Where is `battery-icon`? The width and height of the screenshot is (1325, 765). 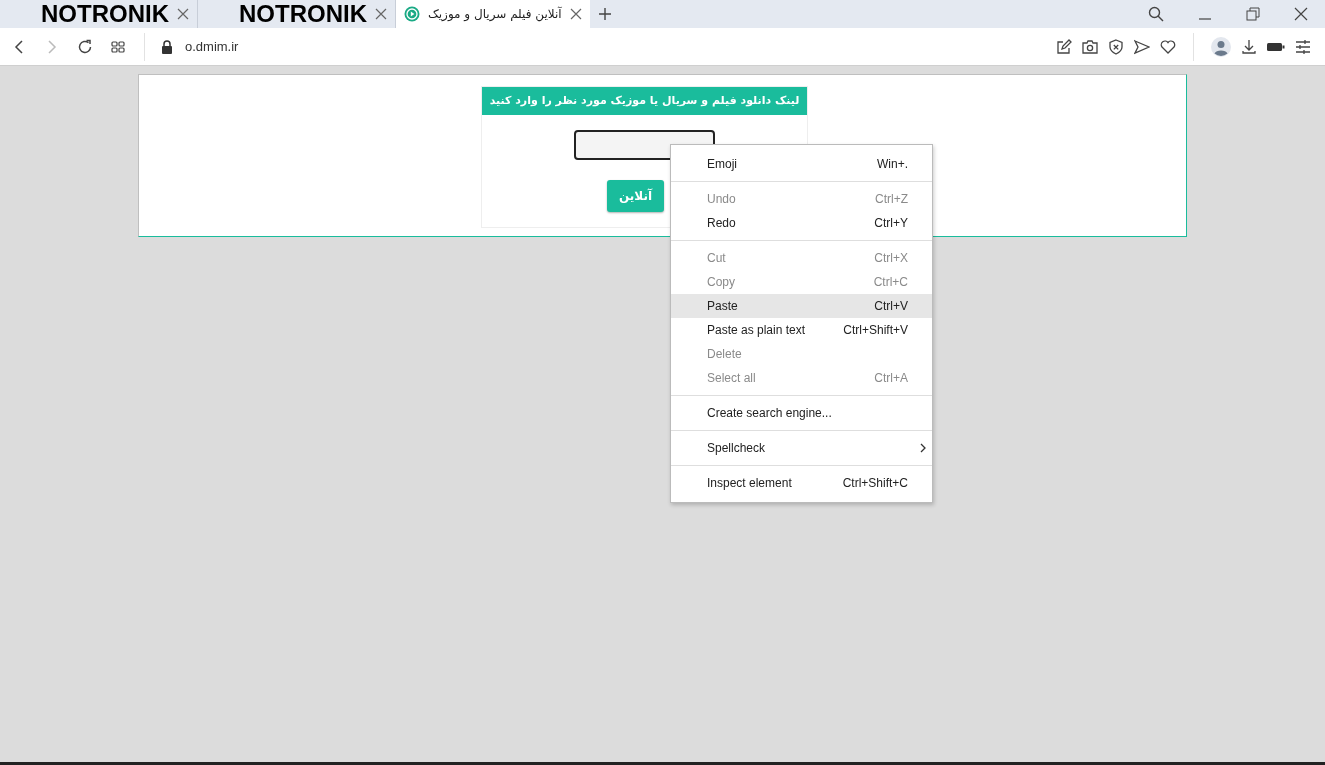
battery-icon is located at coordinates (1276, 46).